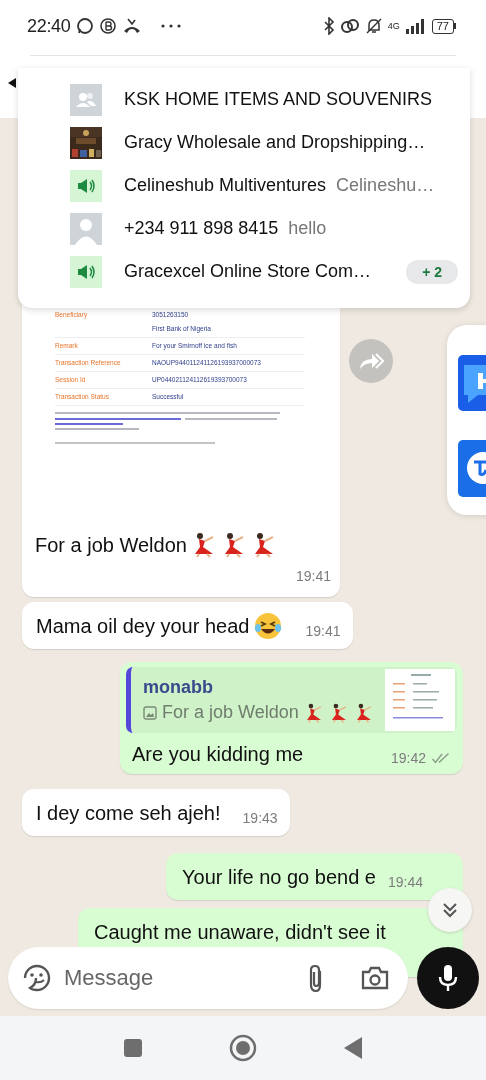 The height and width of the screenshot is (1080, 486). What do you see at coordinates (393, 26) in the screenshot?
I see `network-type: 4G` at bounding box center [393, 26].